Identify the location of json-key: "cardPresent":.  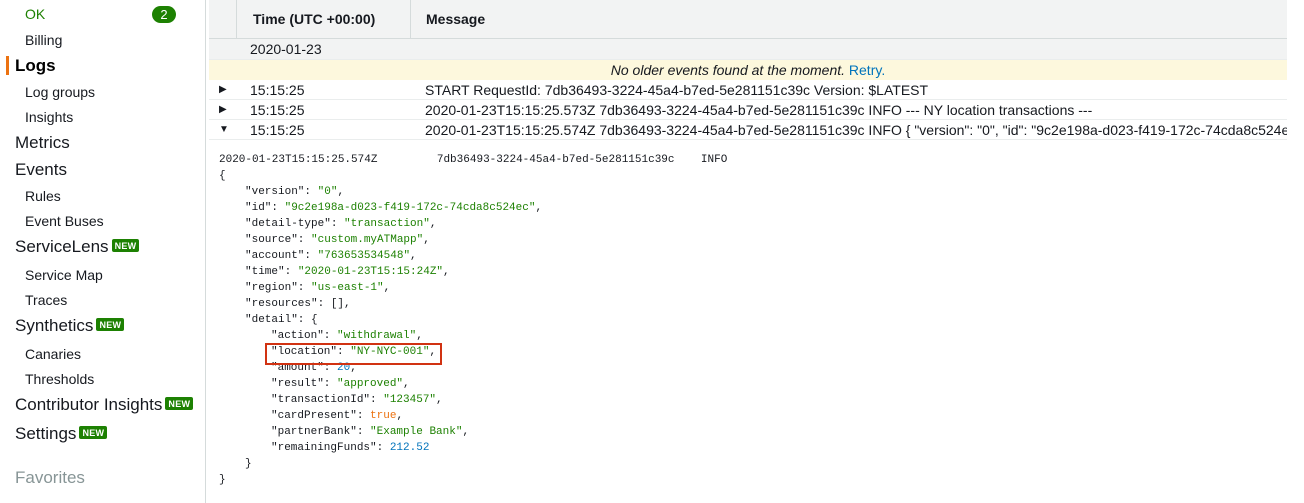
(321, 416).